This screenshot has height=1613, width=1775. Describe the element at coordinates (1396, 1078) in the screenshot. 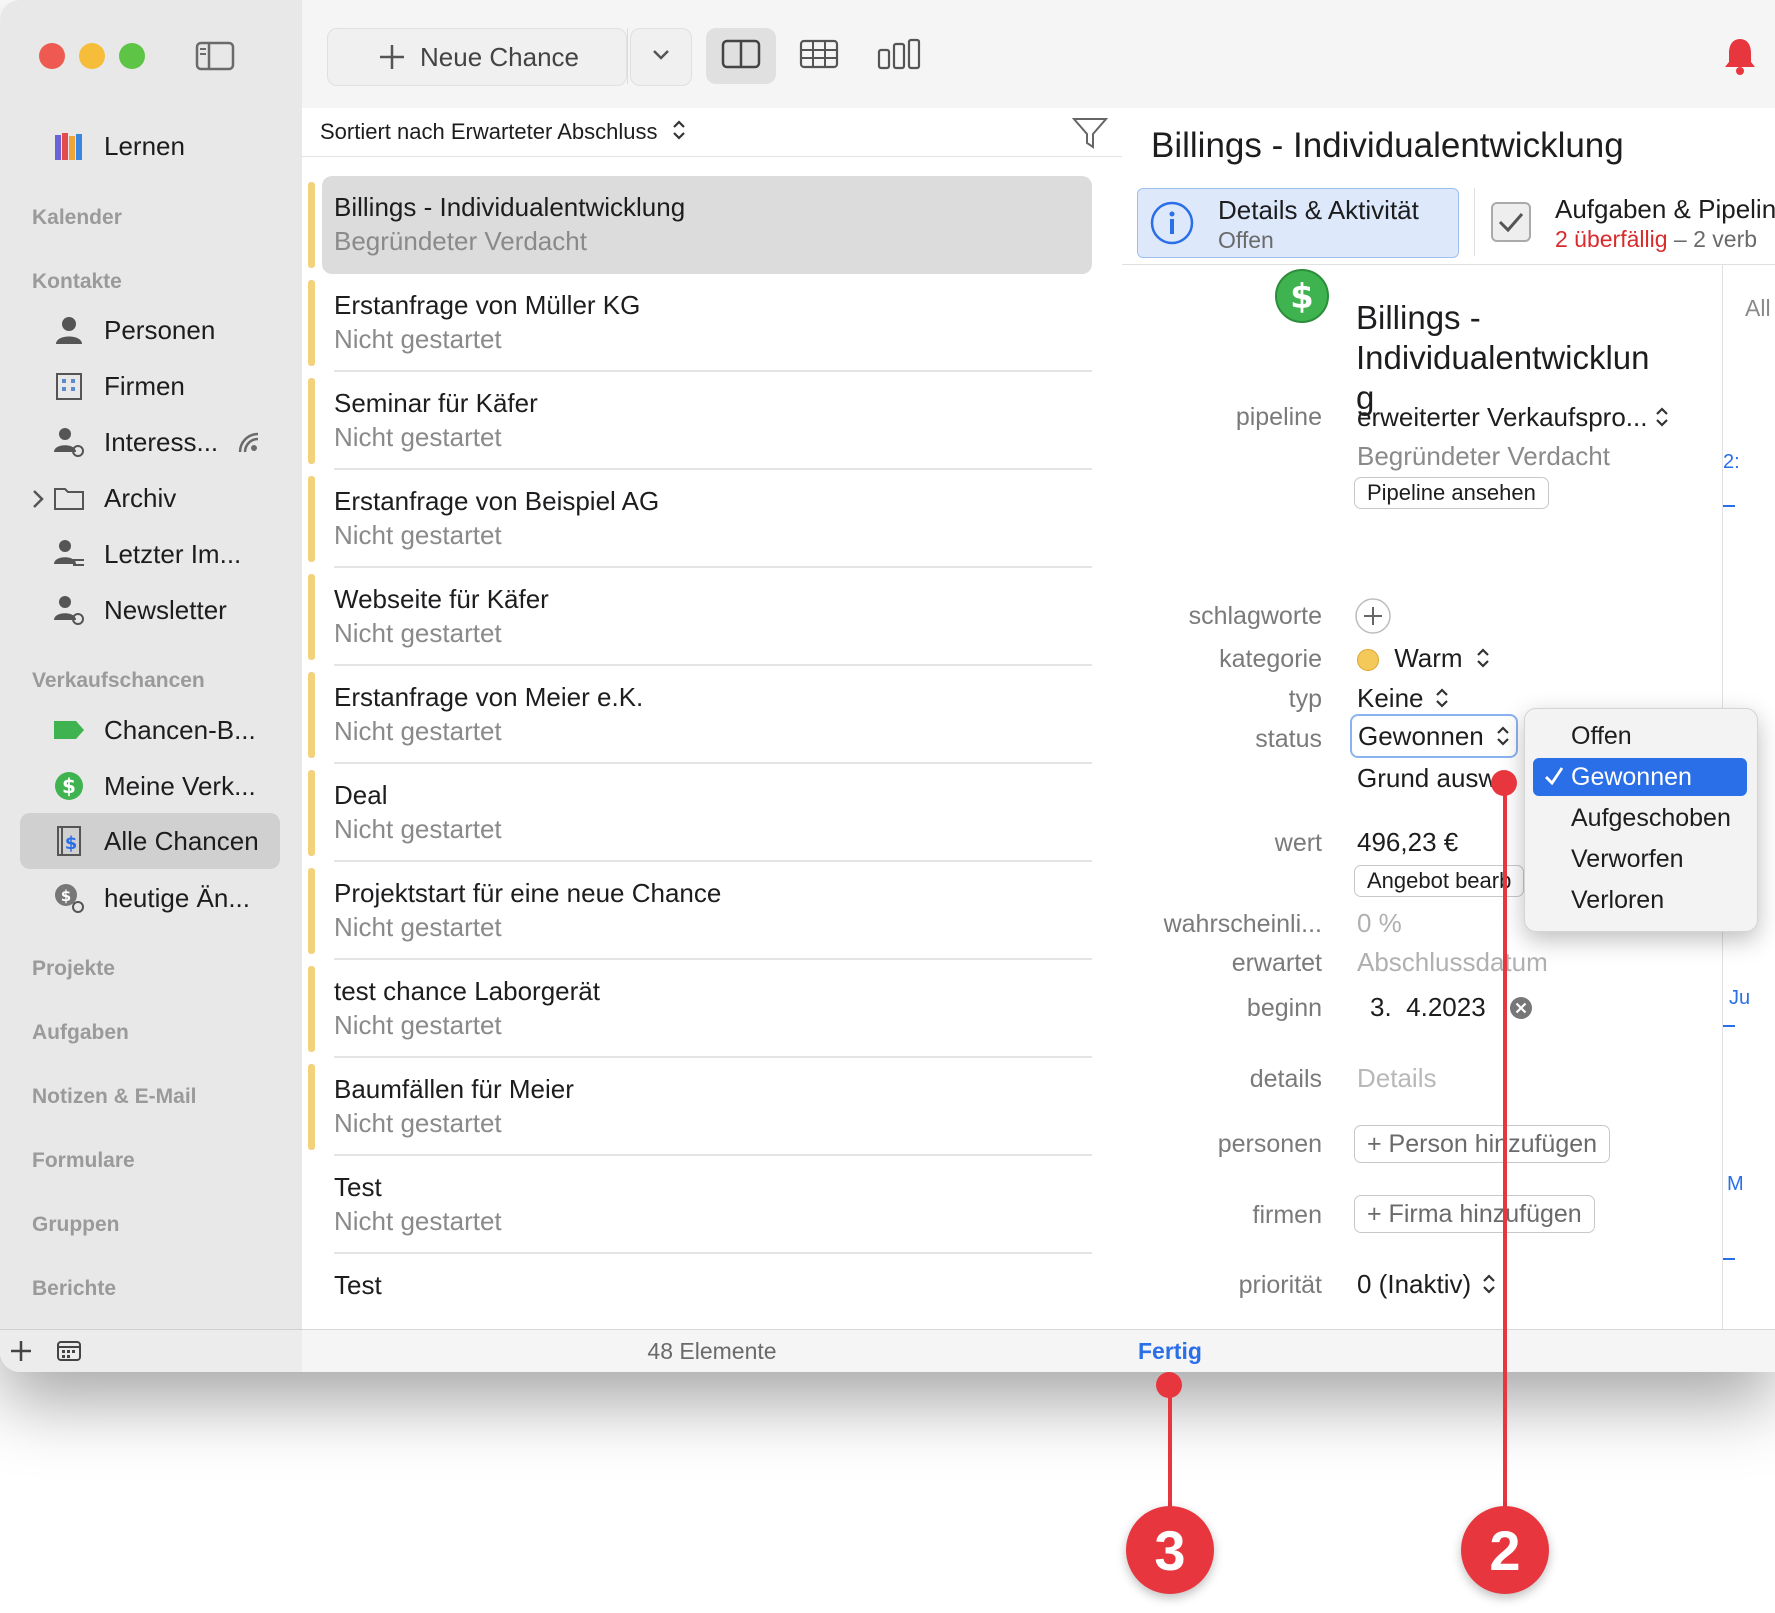

I see `details-field: Details` at that location.